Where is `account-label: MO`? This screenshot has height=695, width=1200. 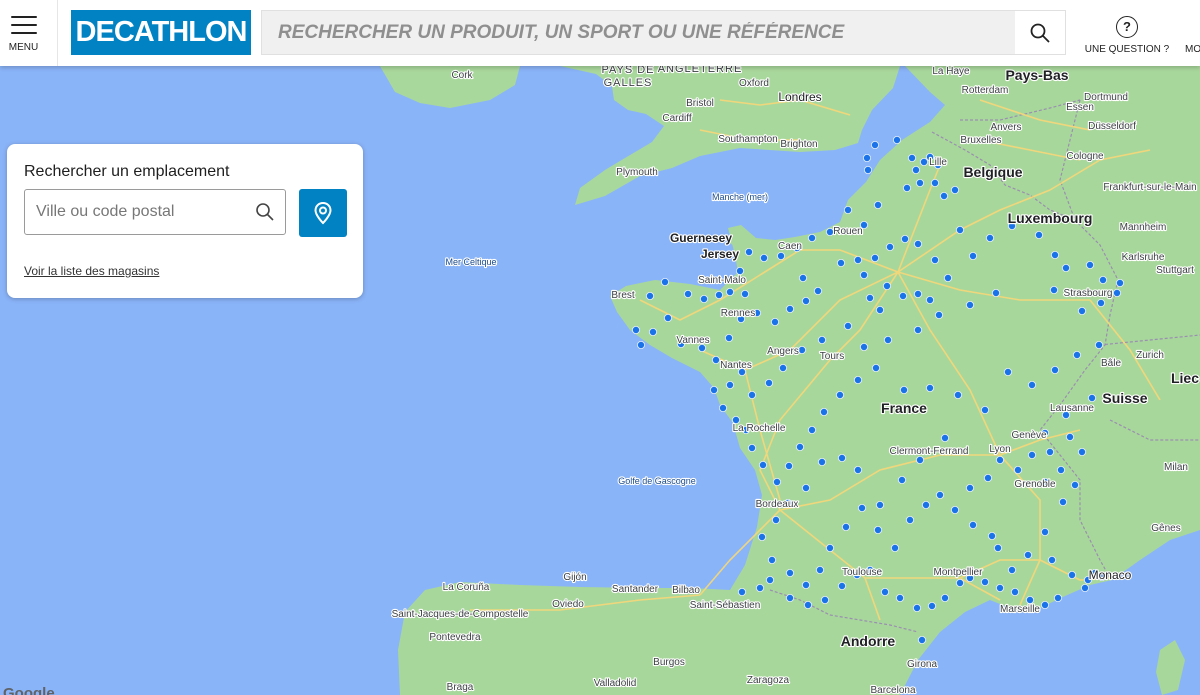
account-label: MO is located at coordinates (1192, 49).